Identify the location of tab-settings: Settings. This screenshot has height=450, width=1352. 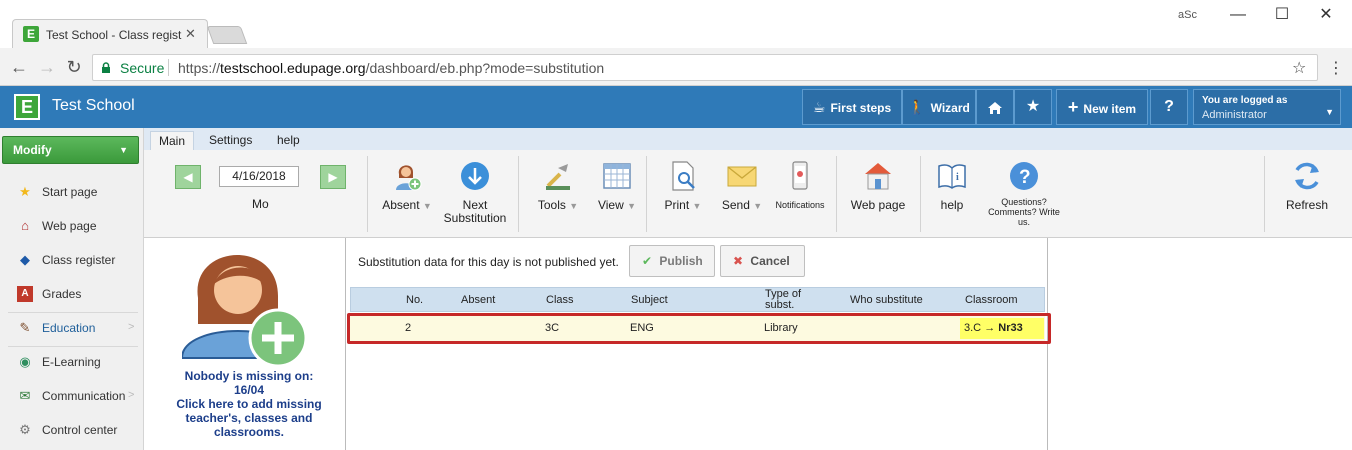
(230, 140).